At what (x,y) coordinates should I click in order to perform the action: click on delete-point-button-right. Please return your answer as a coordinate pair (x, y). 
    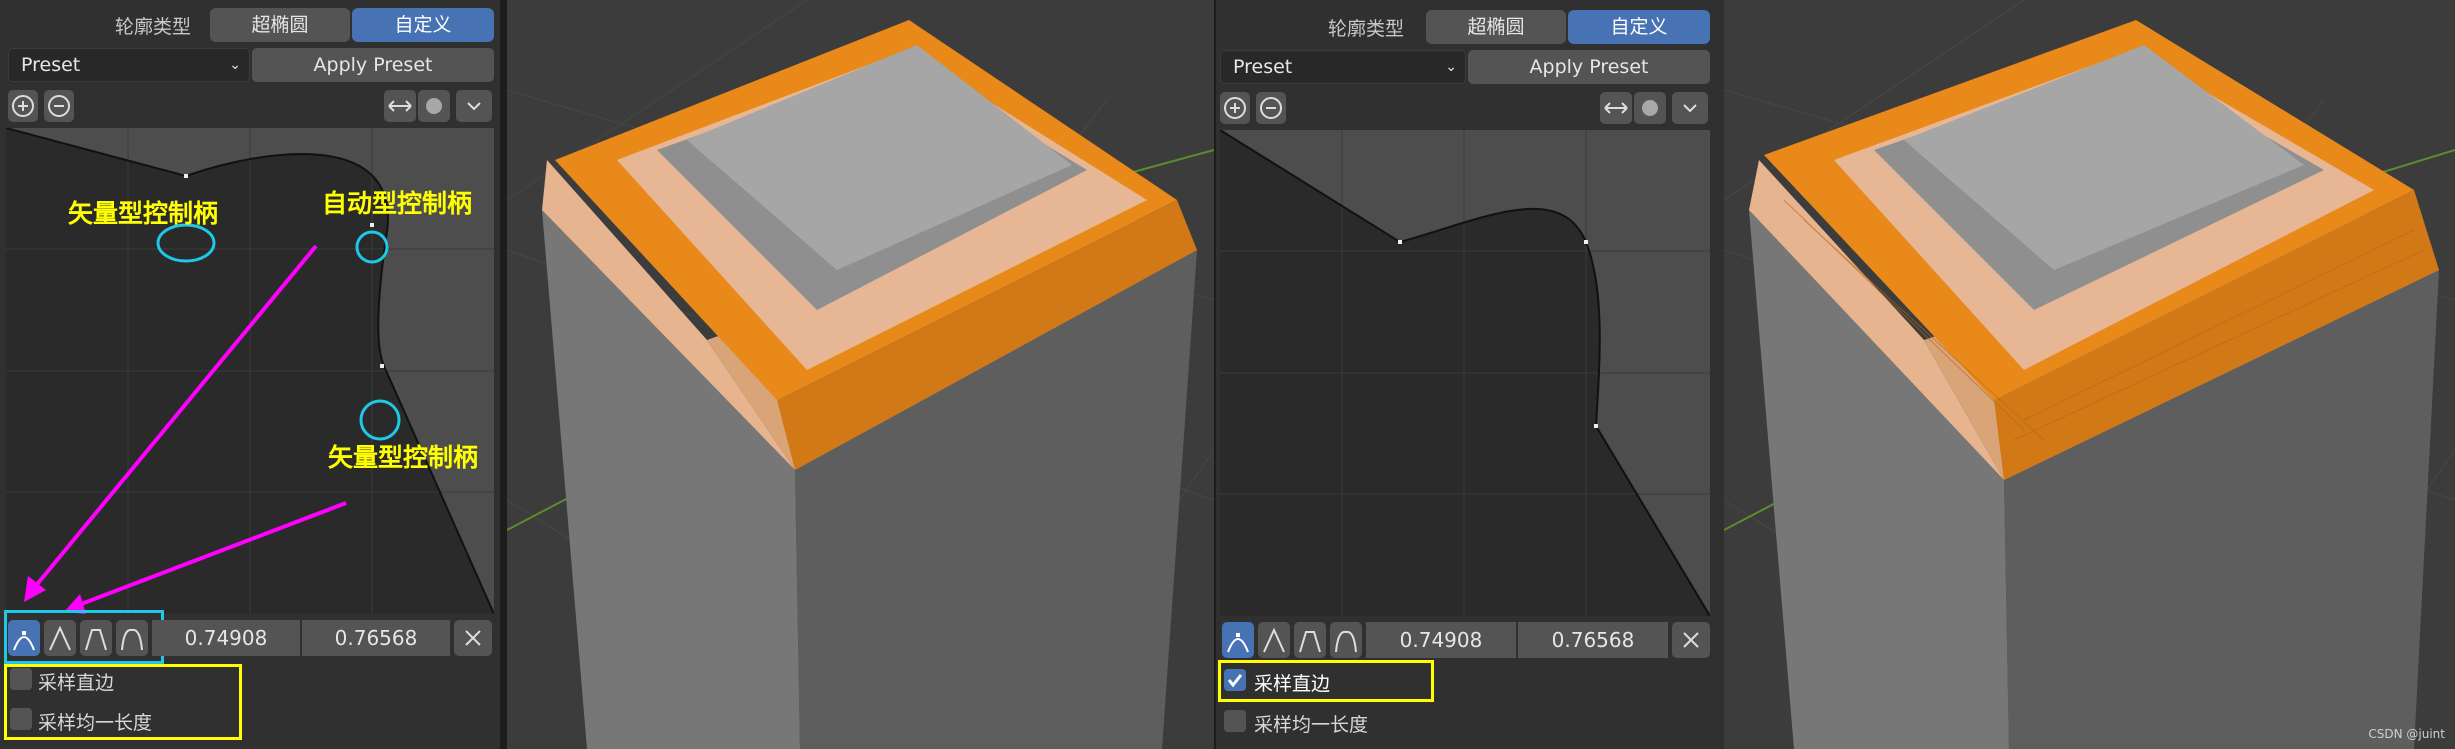
    Looking at the image, I should click on (1691, 640).